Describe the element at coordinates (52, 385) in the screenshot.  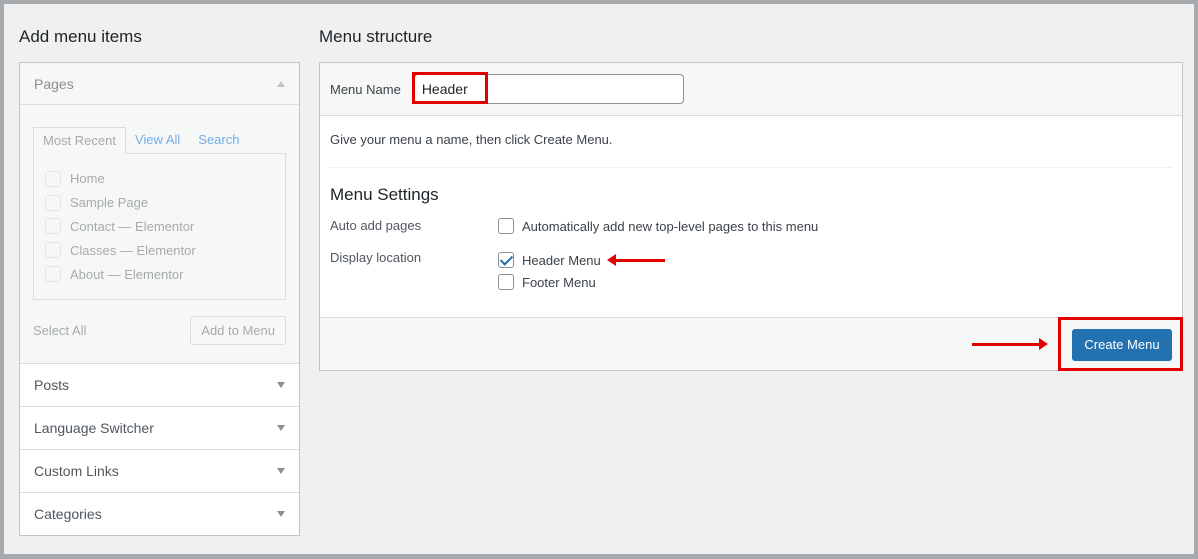
I see `posts-section-label: Posts` at that location.